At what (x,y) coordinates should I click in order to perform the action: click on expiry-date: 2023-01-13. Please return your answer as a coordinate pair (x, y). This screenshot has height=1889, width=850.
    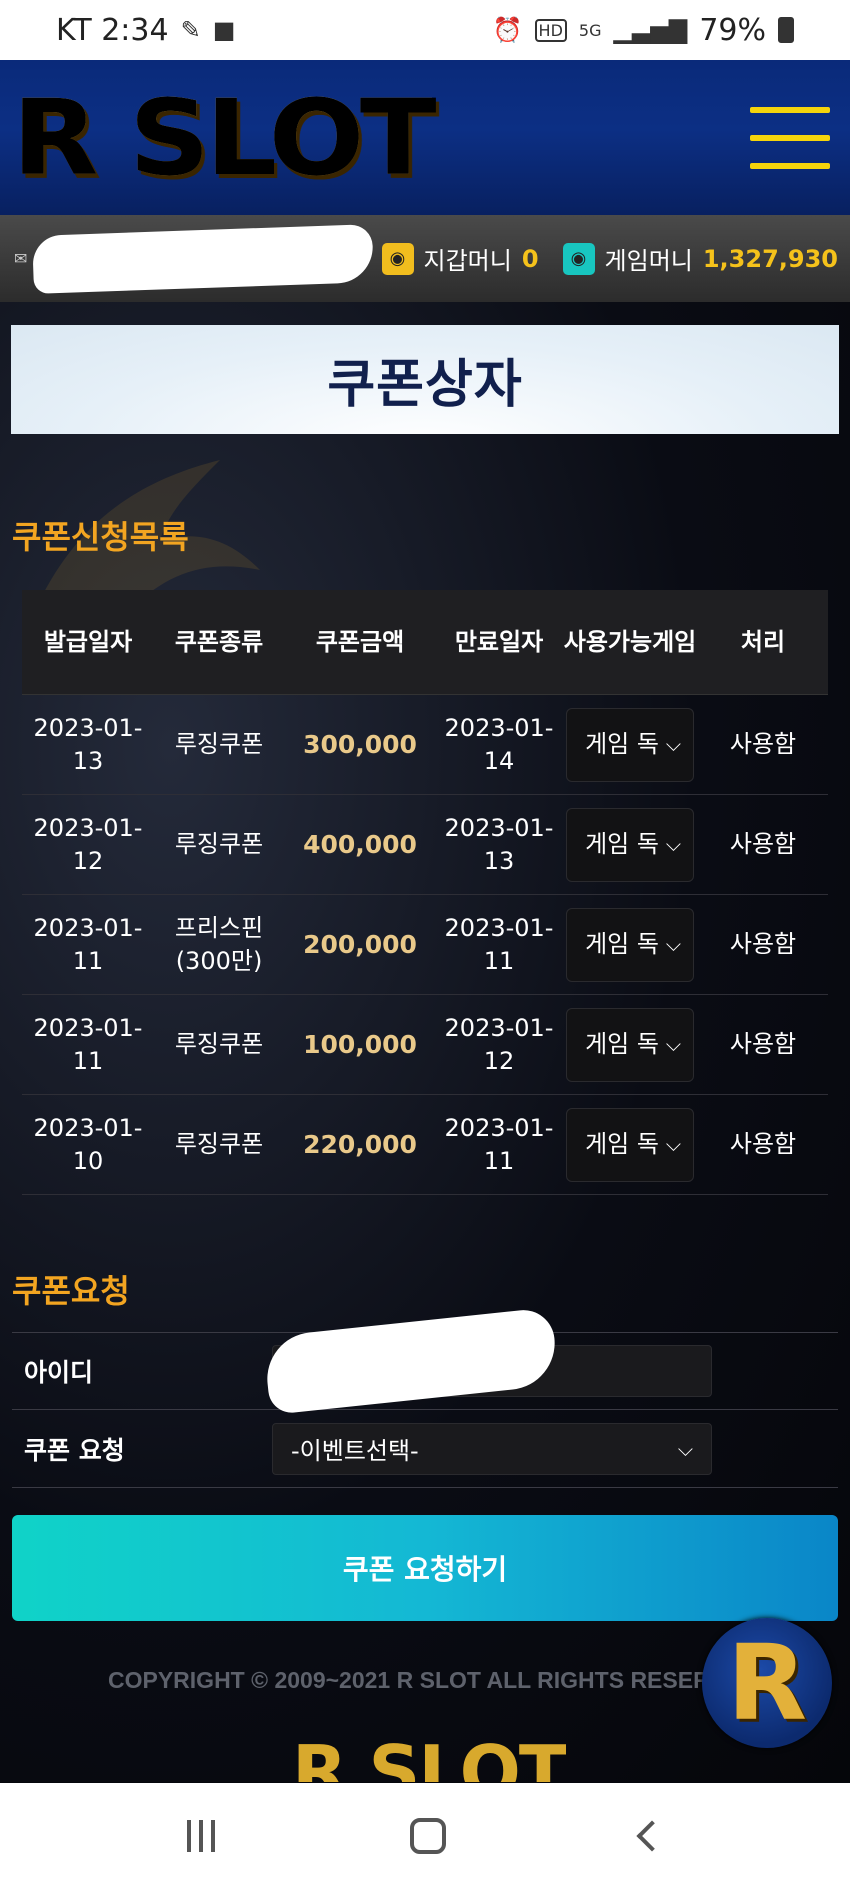
    Looking at the image, I should click on (499, 844).